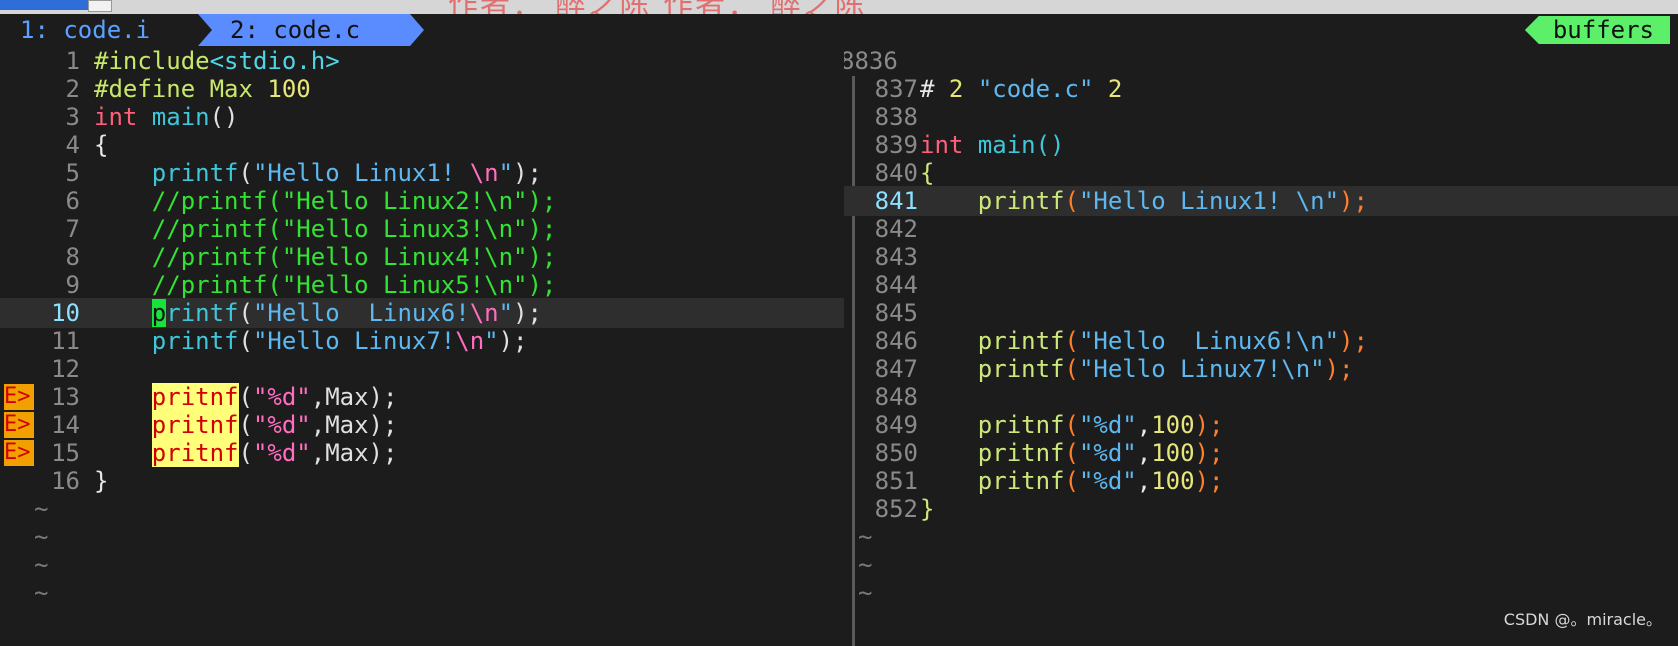  I want to click on code-token: "Hello Linux7!, so click(354, 341).